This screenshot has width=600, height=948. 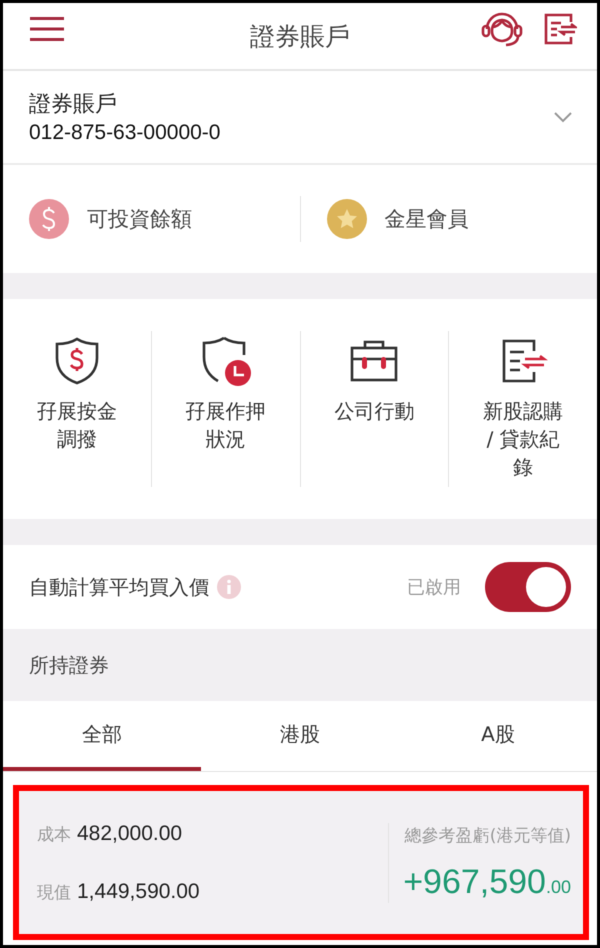 What do you see at coordinates (73, 105) in the screenshot?
I see `account-label: 證券賬戶` at bounding box center [73, 105].